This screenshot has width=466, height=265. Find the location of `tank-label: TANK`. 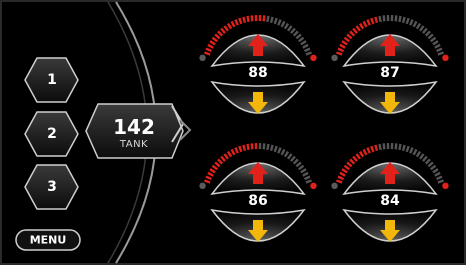

tank-label: TANK is located at coordinates (133, 144).